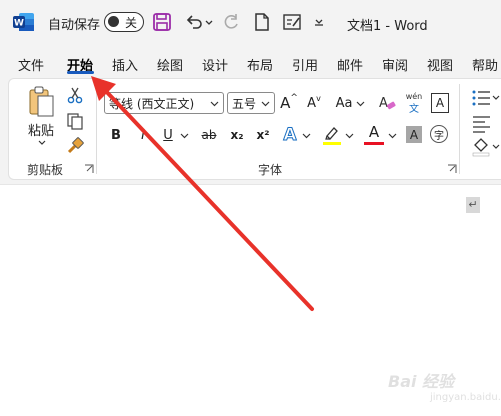 The width and height of the screenshot is (501, 416). I want to click on font-size-value: 五号, so click(244, 103).